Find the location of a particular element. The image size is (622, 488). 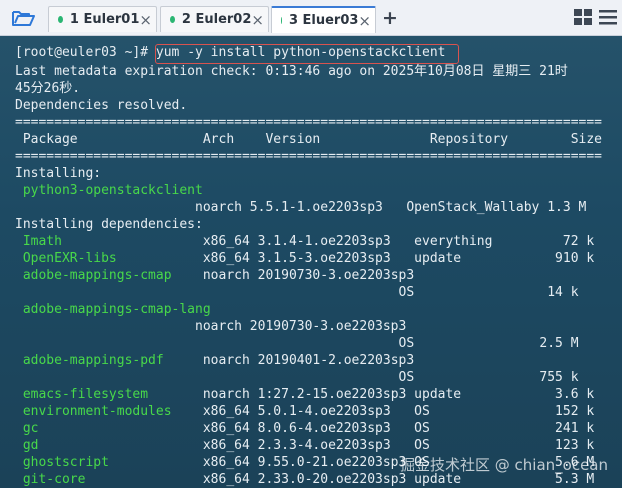

folder-open-icon is located at coordinates (23, 18).